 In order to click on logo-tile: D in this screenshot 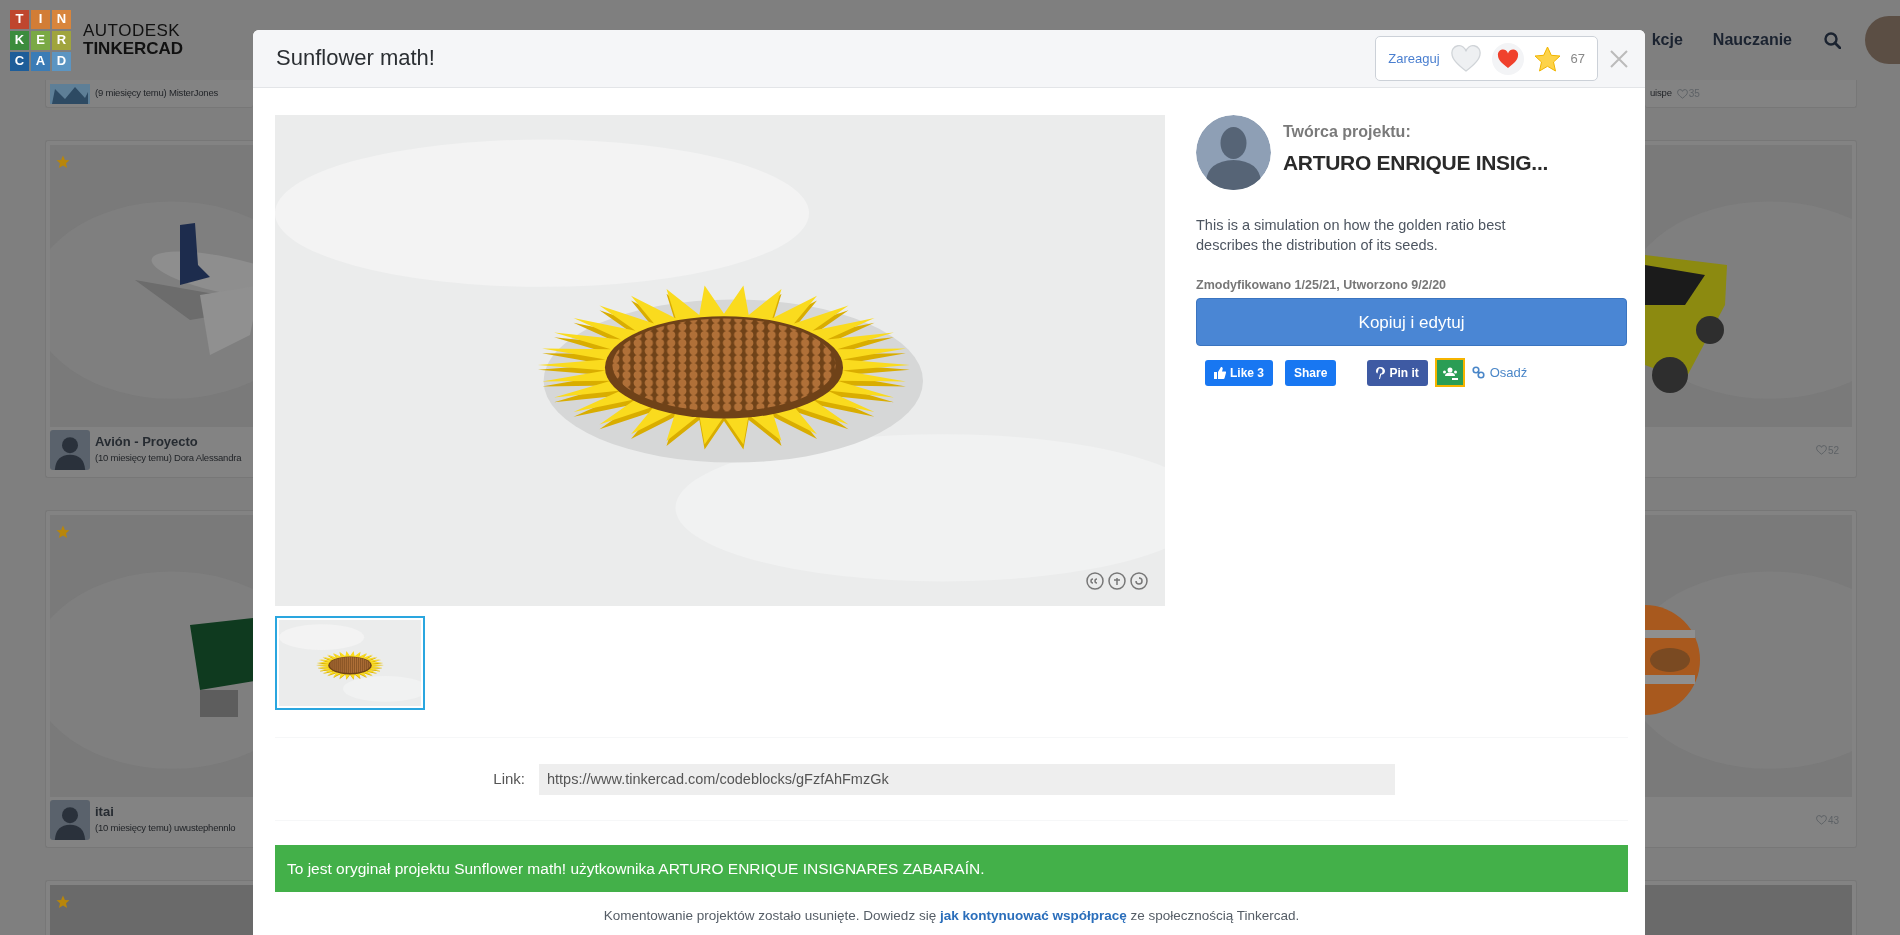, I will do `click(61, 61)`.